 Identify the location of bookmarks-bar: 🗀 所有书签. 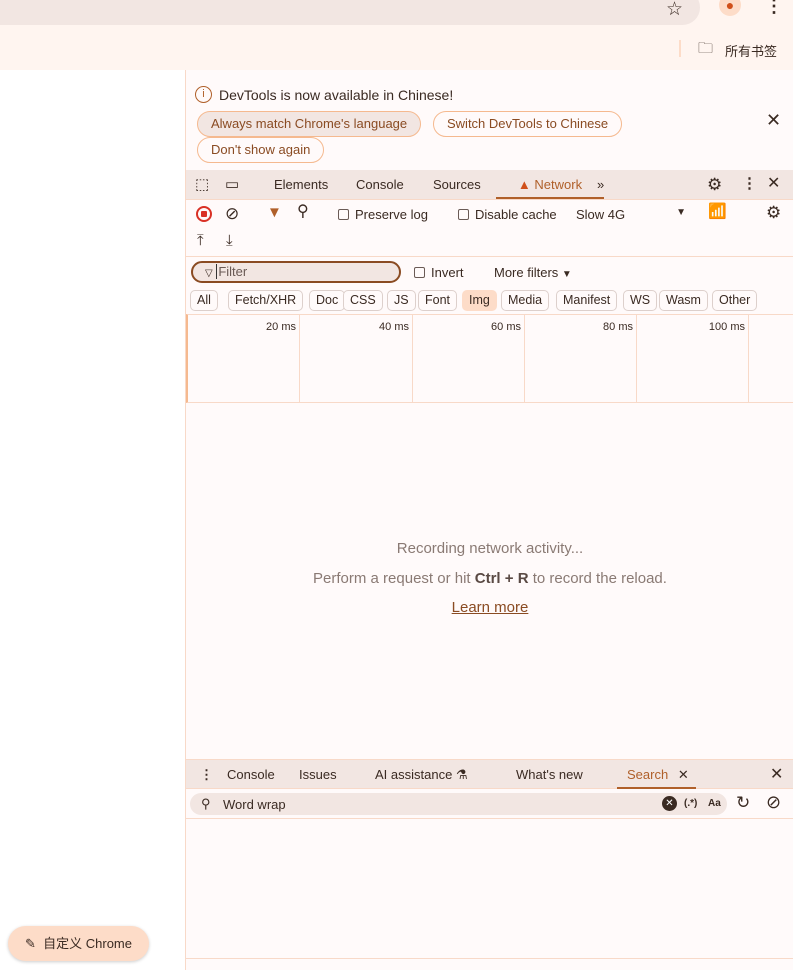
(396, 47).